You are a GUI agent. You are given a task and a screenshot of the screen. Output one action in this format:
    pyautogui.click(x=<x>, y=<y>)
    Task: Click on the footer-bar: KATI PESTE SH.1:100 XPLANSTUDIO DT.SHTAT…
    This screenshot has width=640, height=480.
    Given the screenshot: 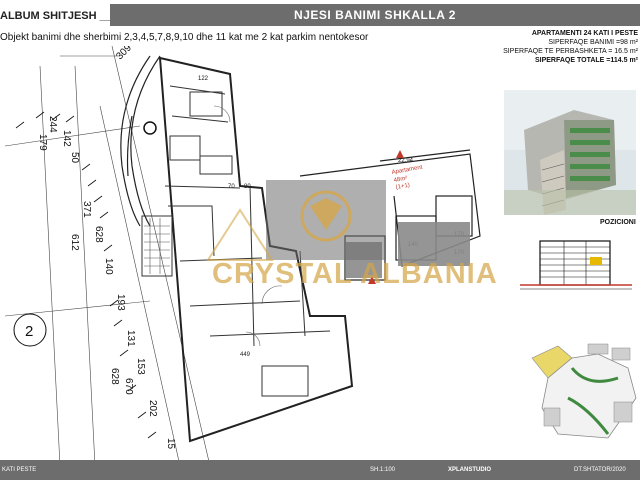 What is the action you would take?
    pyautogui.click(x=320, y=470)
    